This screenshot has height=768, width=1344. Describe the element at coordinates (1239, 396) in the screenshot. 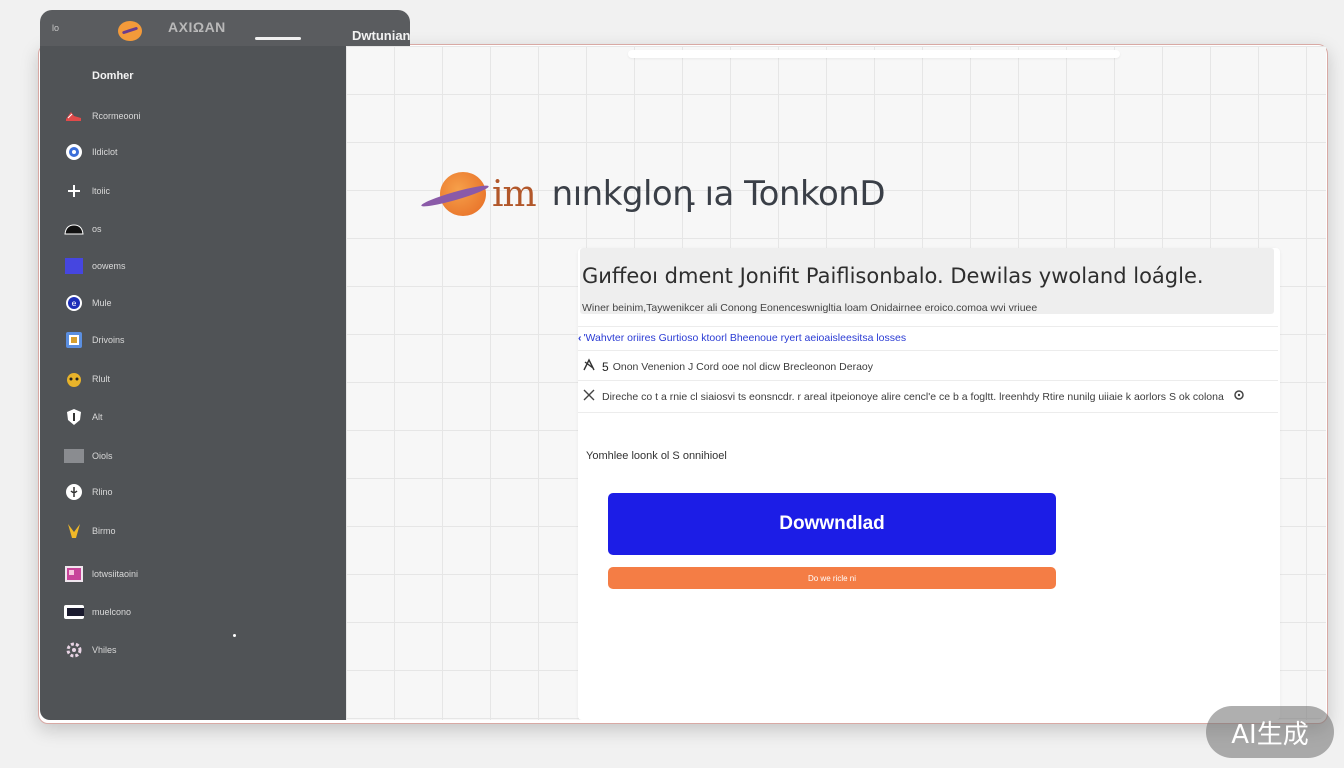

I see `info-icon` at that location.